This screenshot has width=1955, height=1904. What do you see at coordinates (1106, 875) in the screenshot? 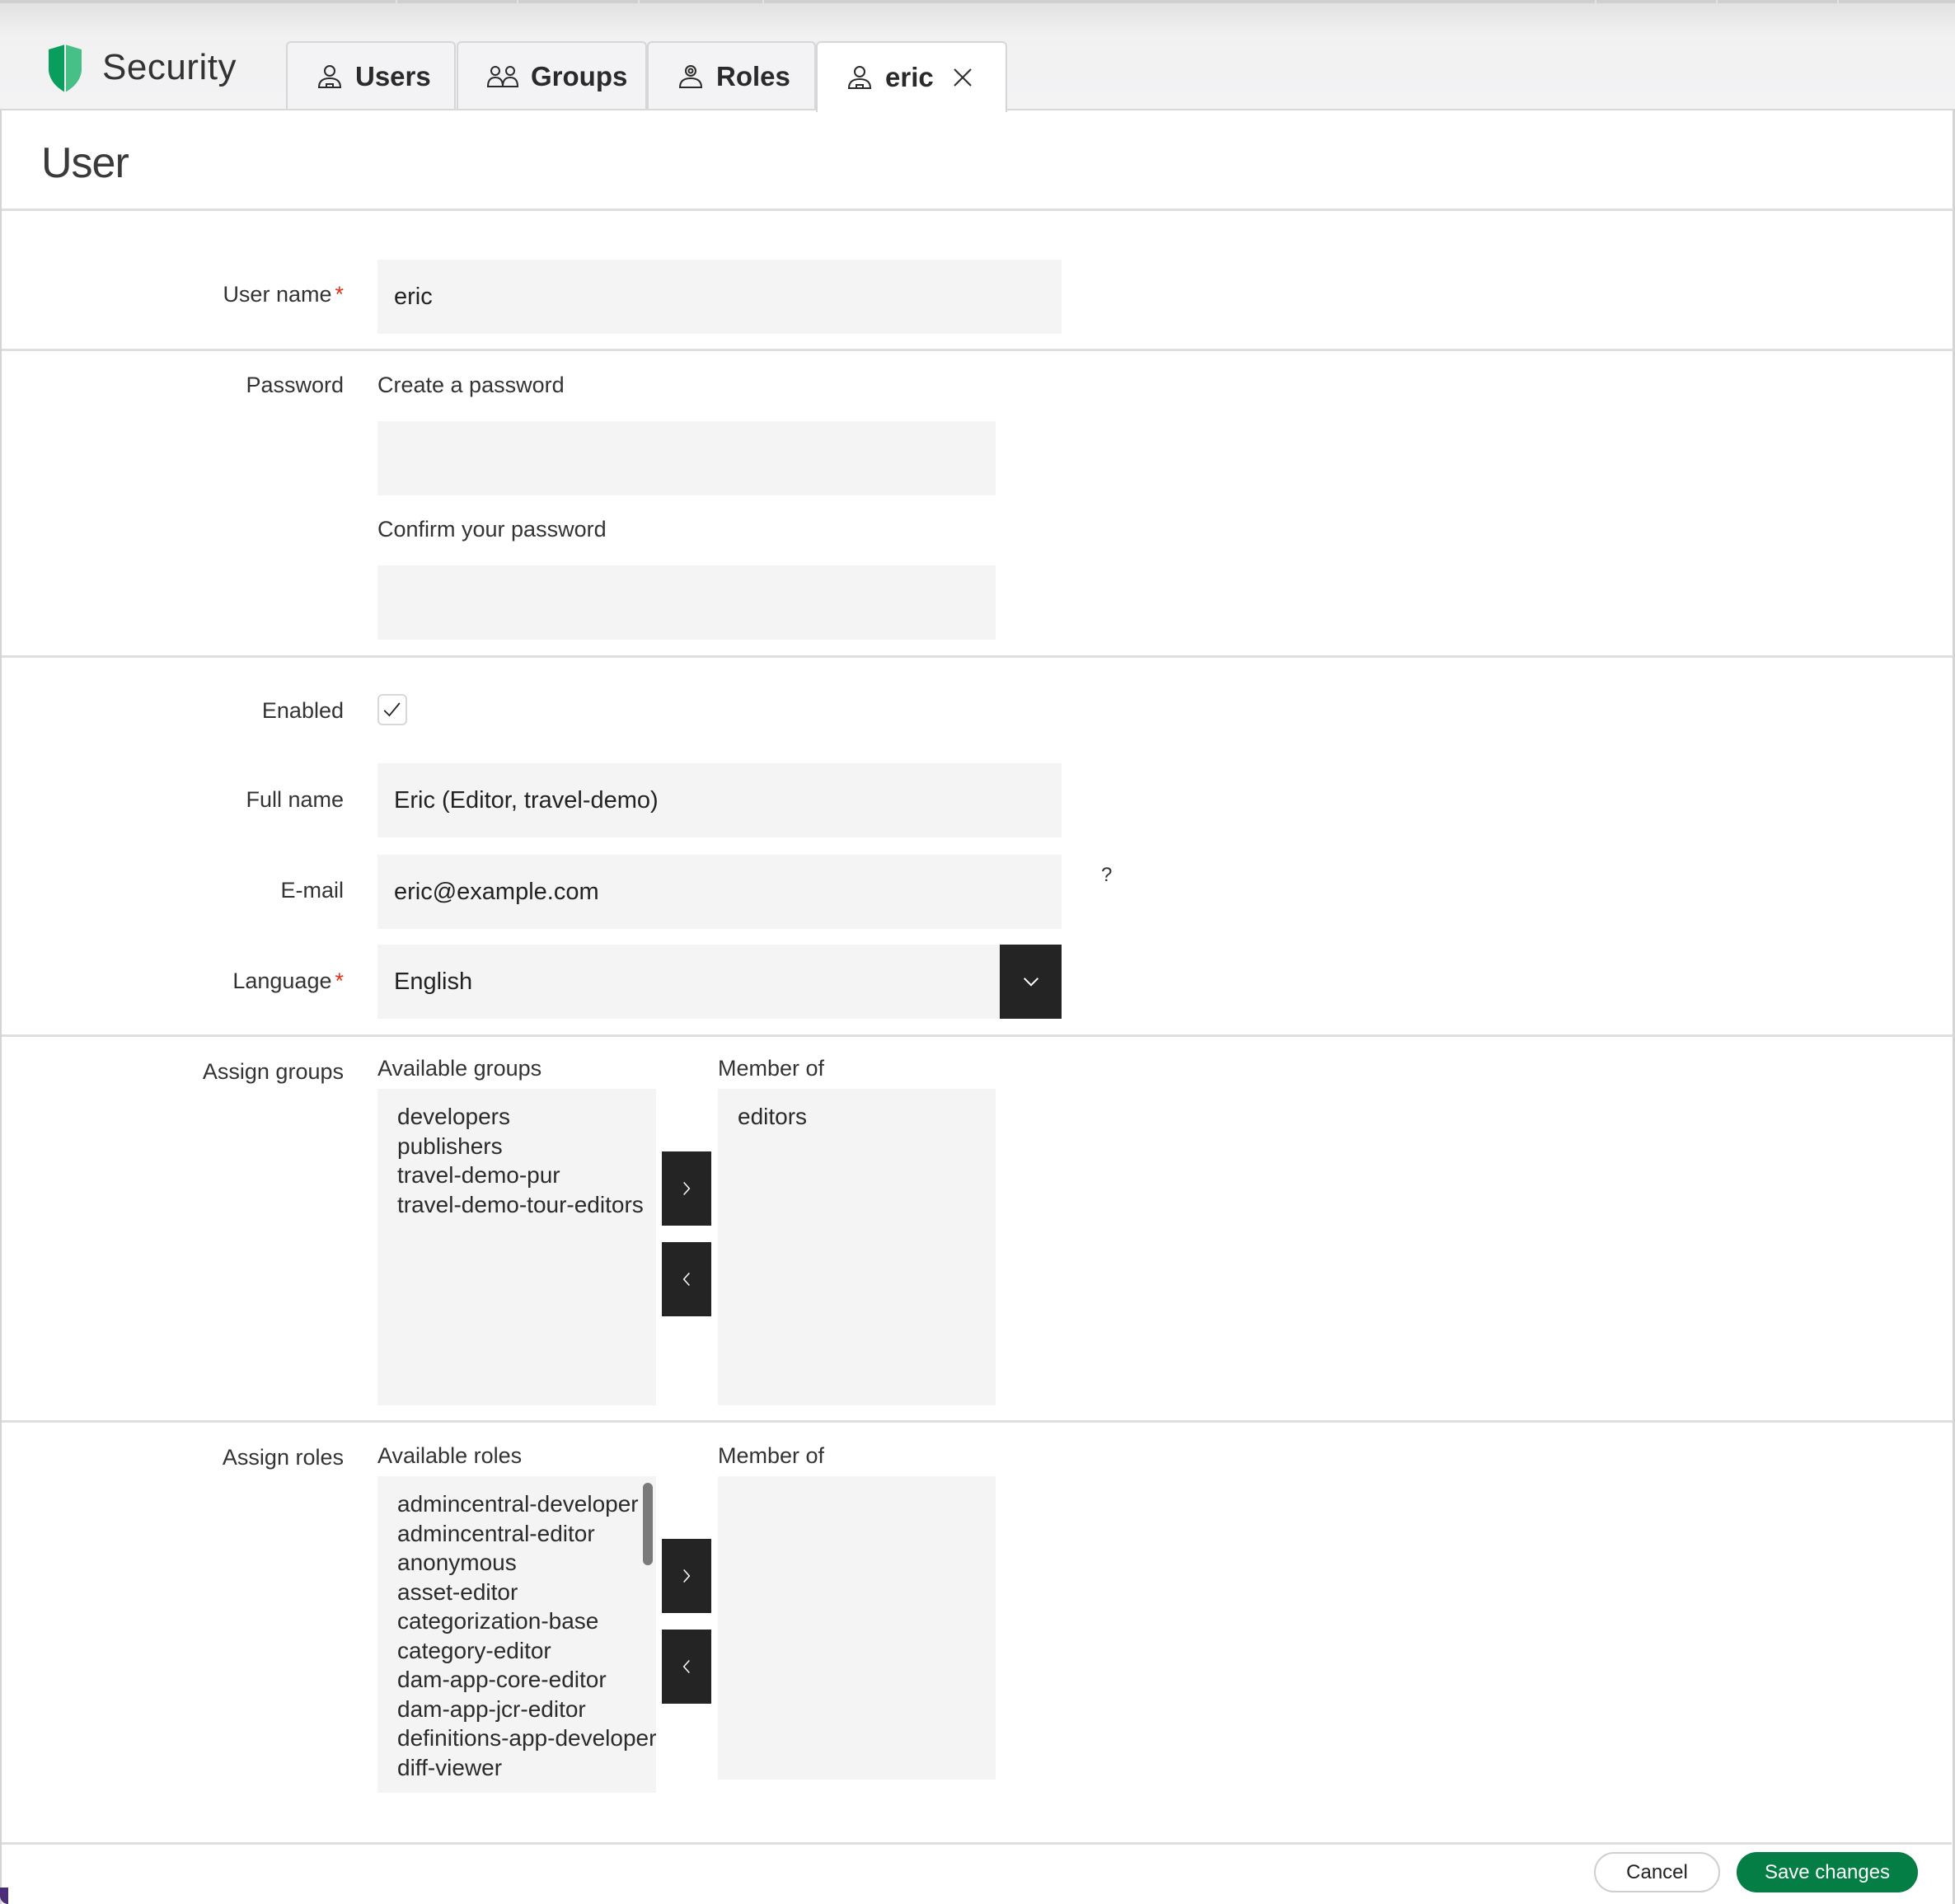
I see `help-icon: ?` at bounding box center [1106, 875].